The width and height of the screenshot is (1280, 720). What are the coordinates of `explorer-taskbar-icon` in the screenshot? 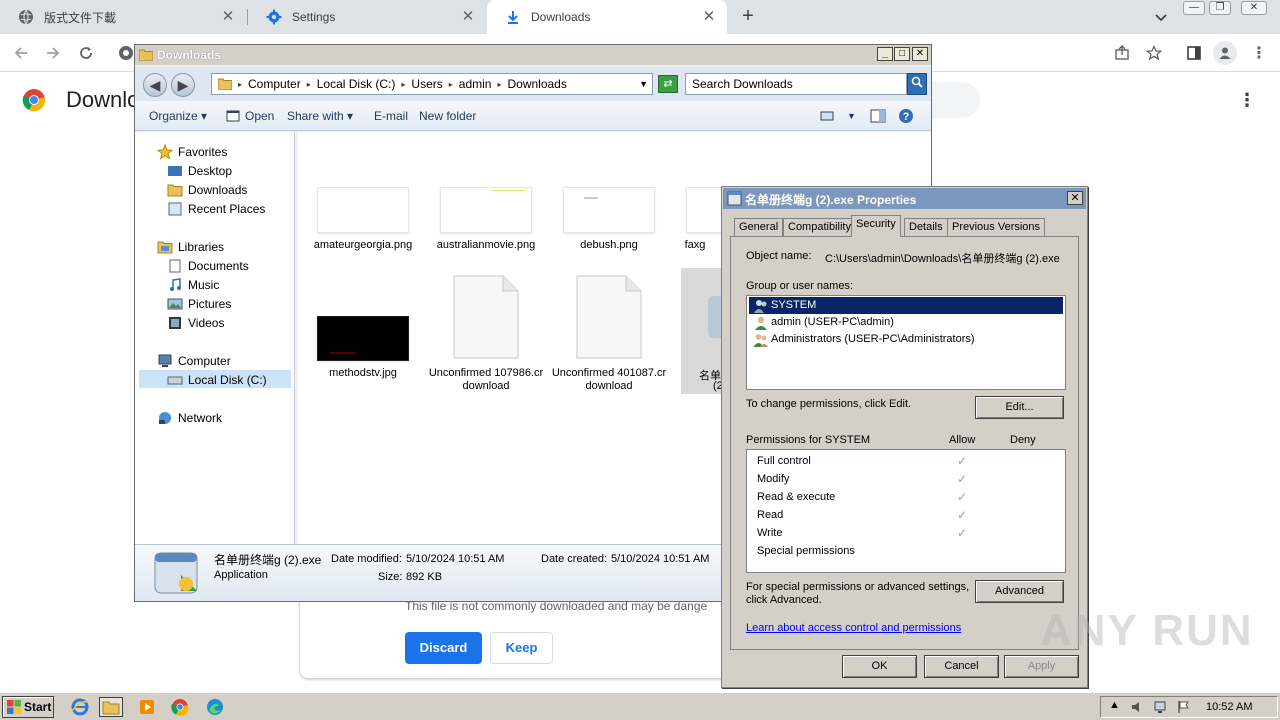 It's located at (111, 707).